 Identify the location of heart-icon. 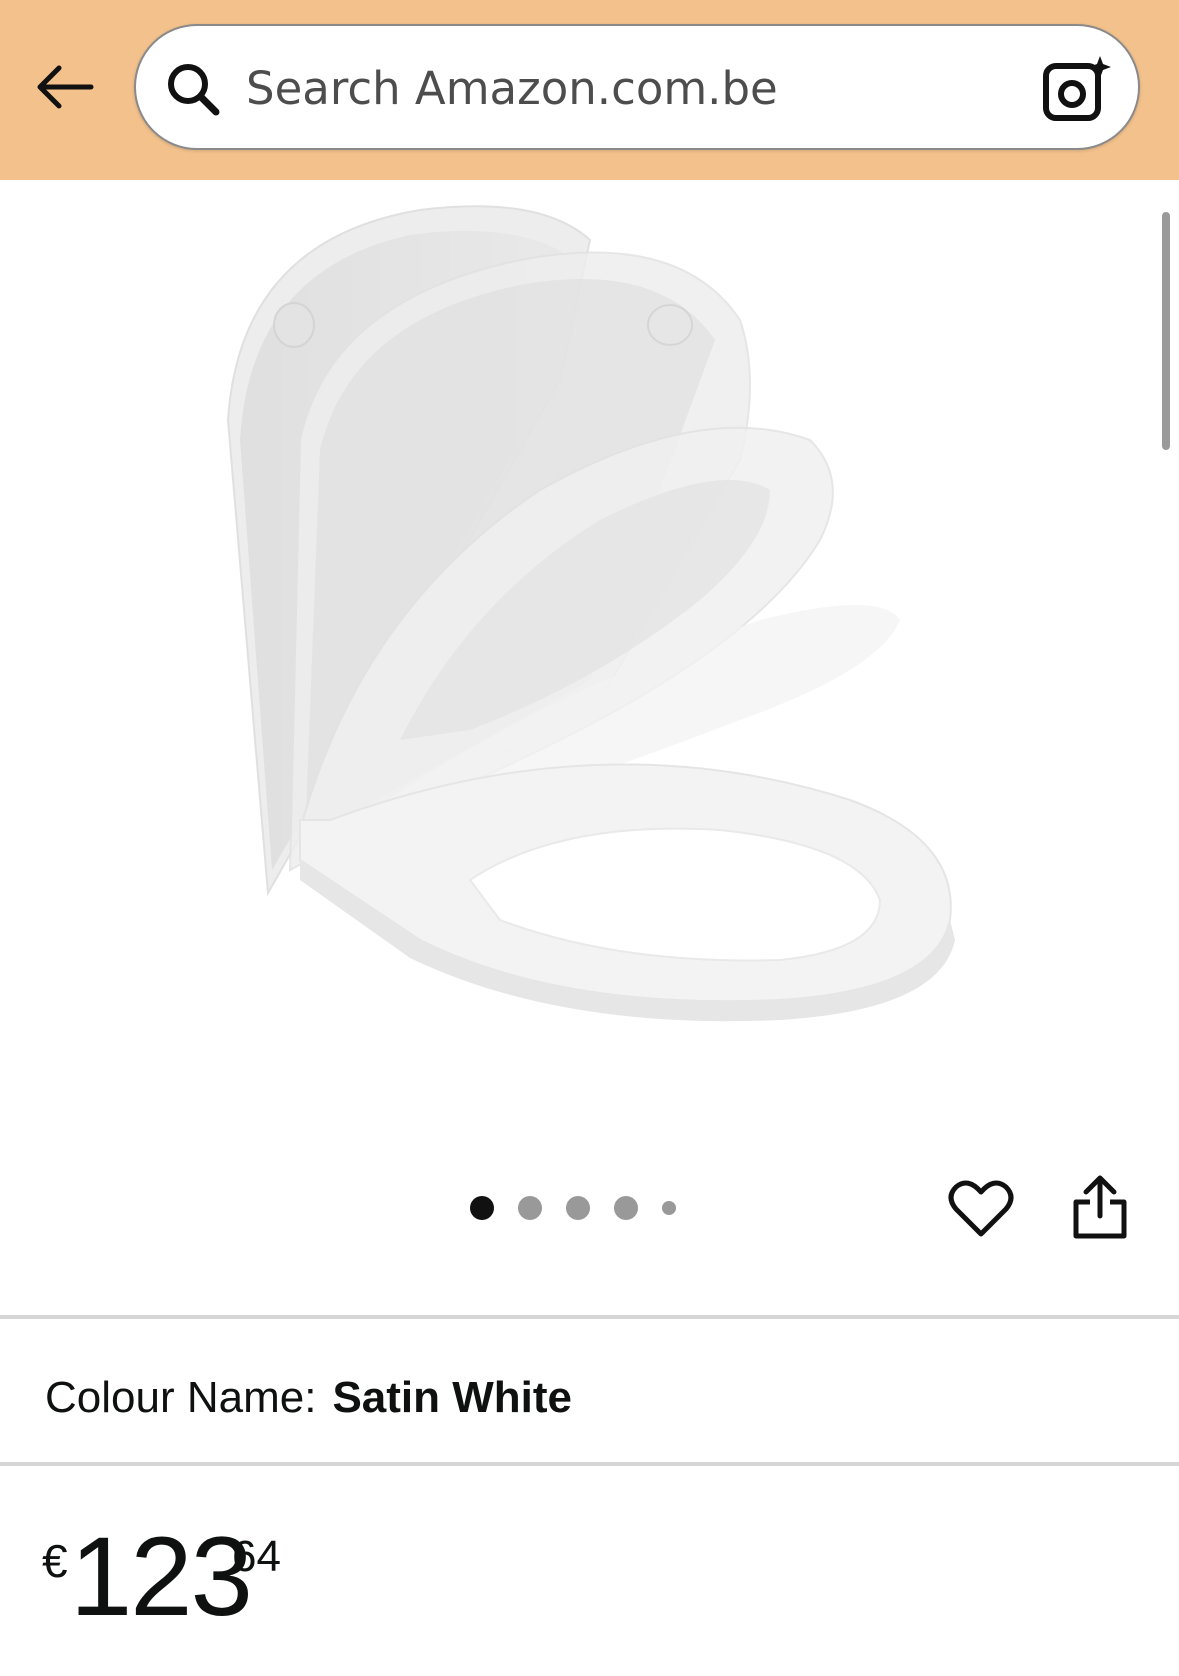
(981, 1209).